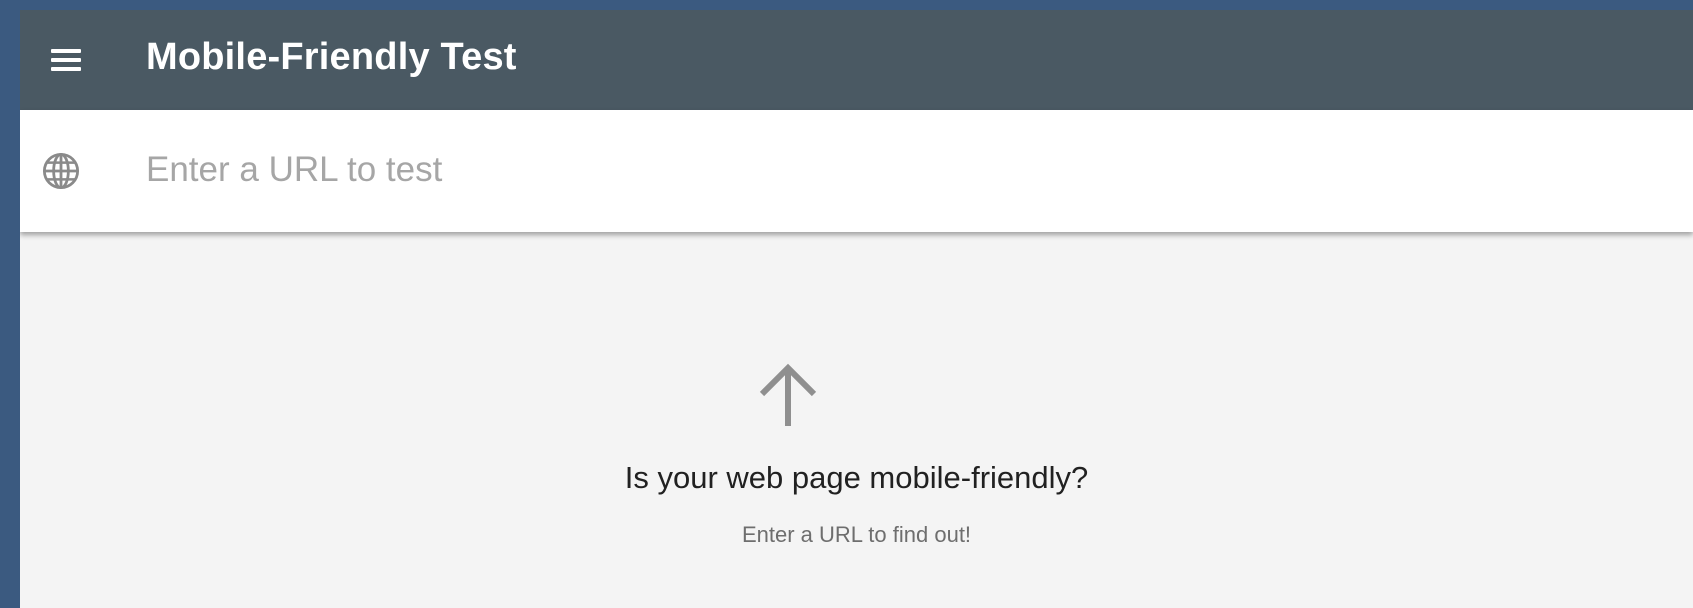 This screenshot has width=1693, height=608. Describe the element at coordinates (788, 394) in the screenshot. I see `arrow-up-icon` at that location.